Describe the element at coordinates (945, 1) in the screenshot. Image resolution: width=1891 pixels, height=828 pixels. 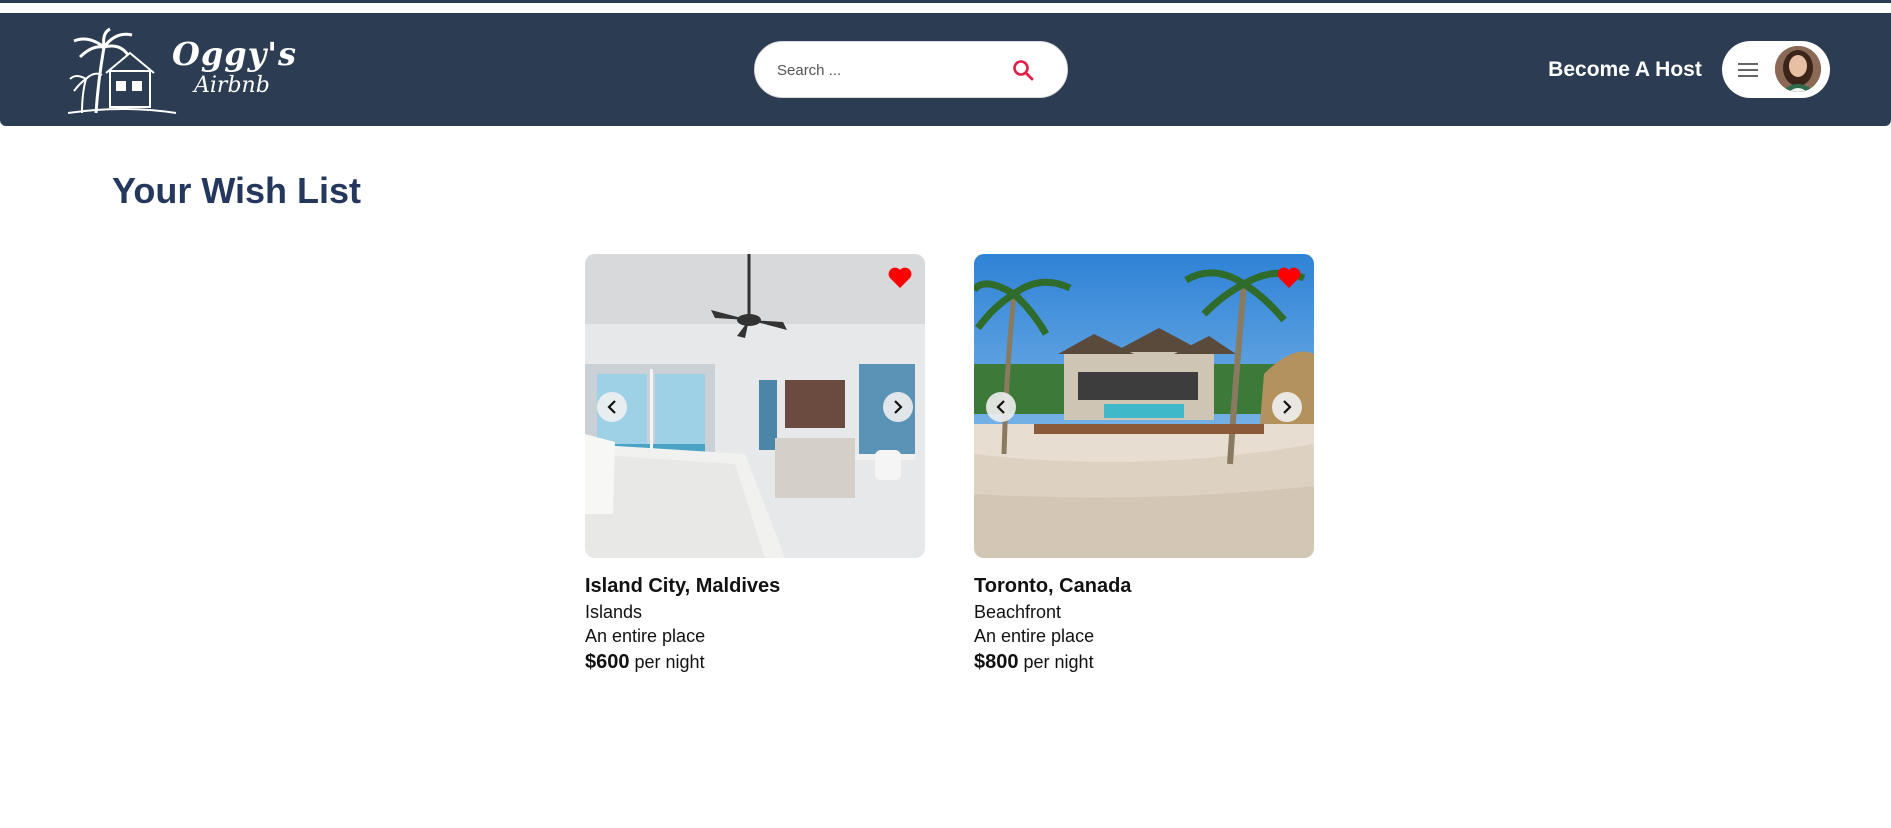
I see `top-border` at that location.